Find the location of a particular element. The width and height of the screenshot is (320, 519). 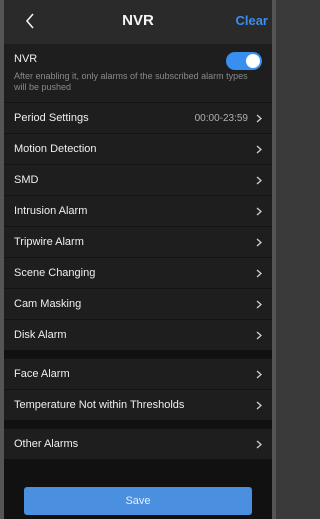

row-label: Intrusion Alarm is located at coordinates (51, 211).